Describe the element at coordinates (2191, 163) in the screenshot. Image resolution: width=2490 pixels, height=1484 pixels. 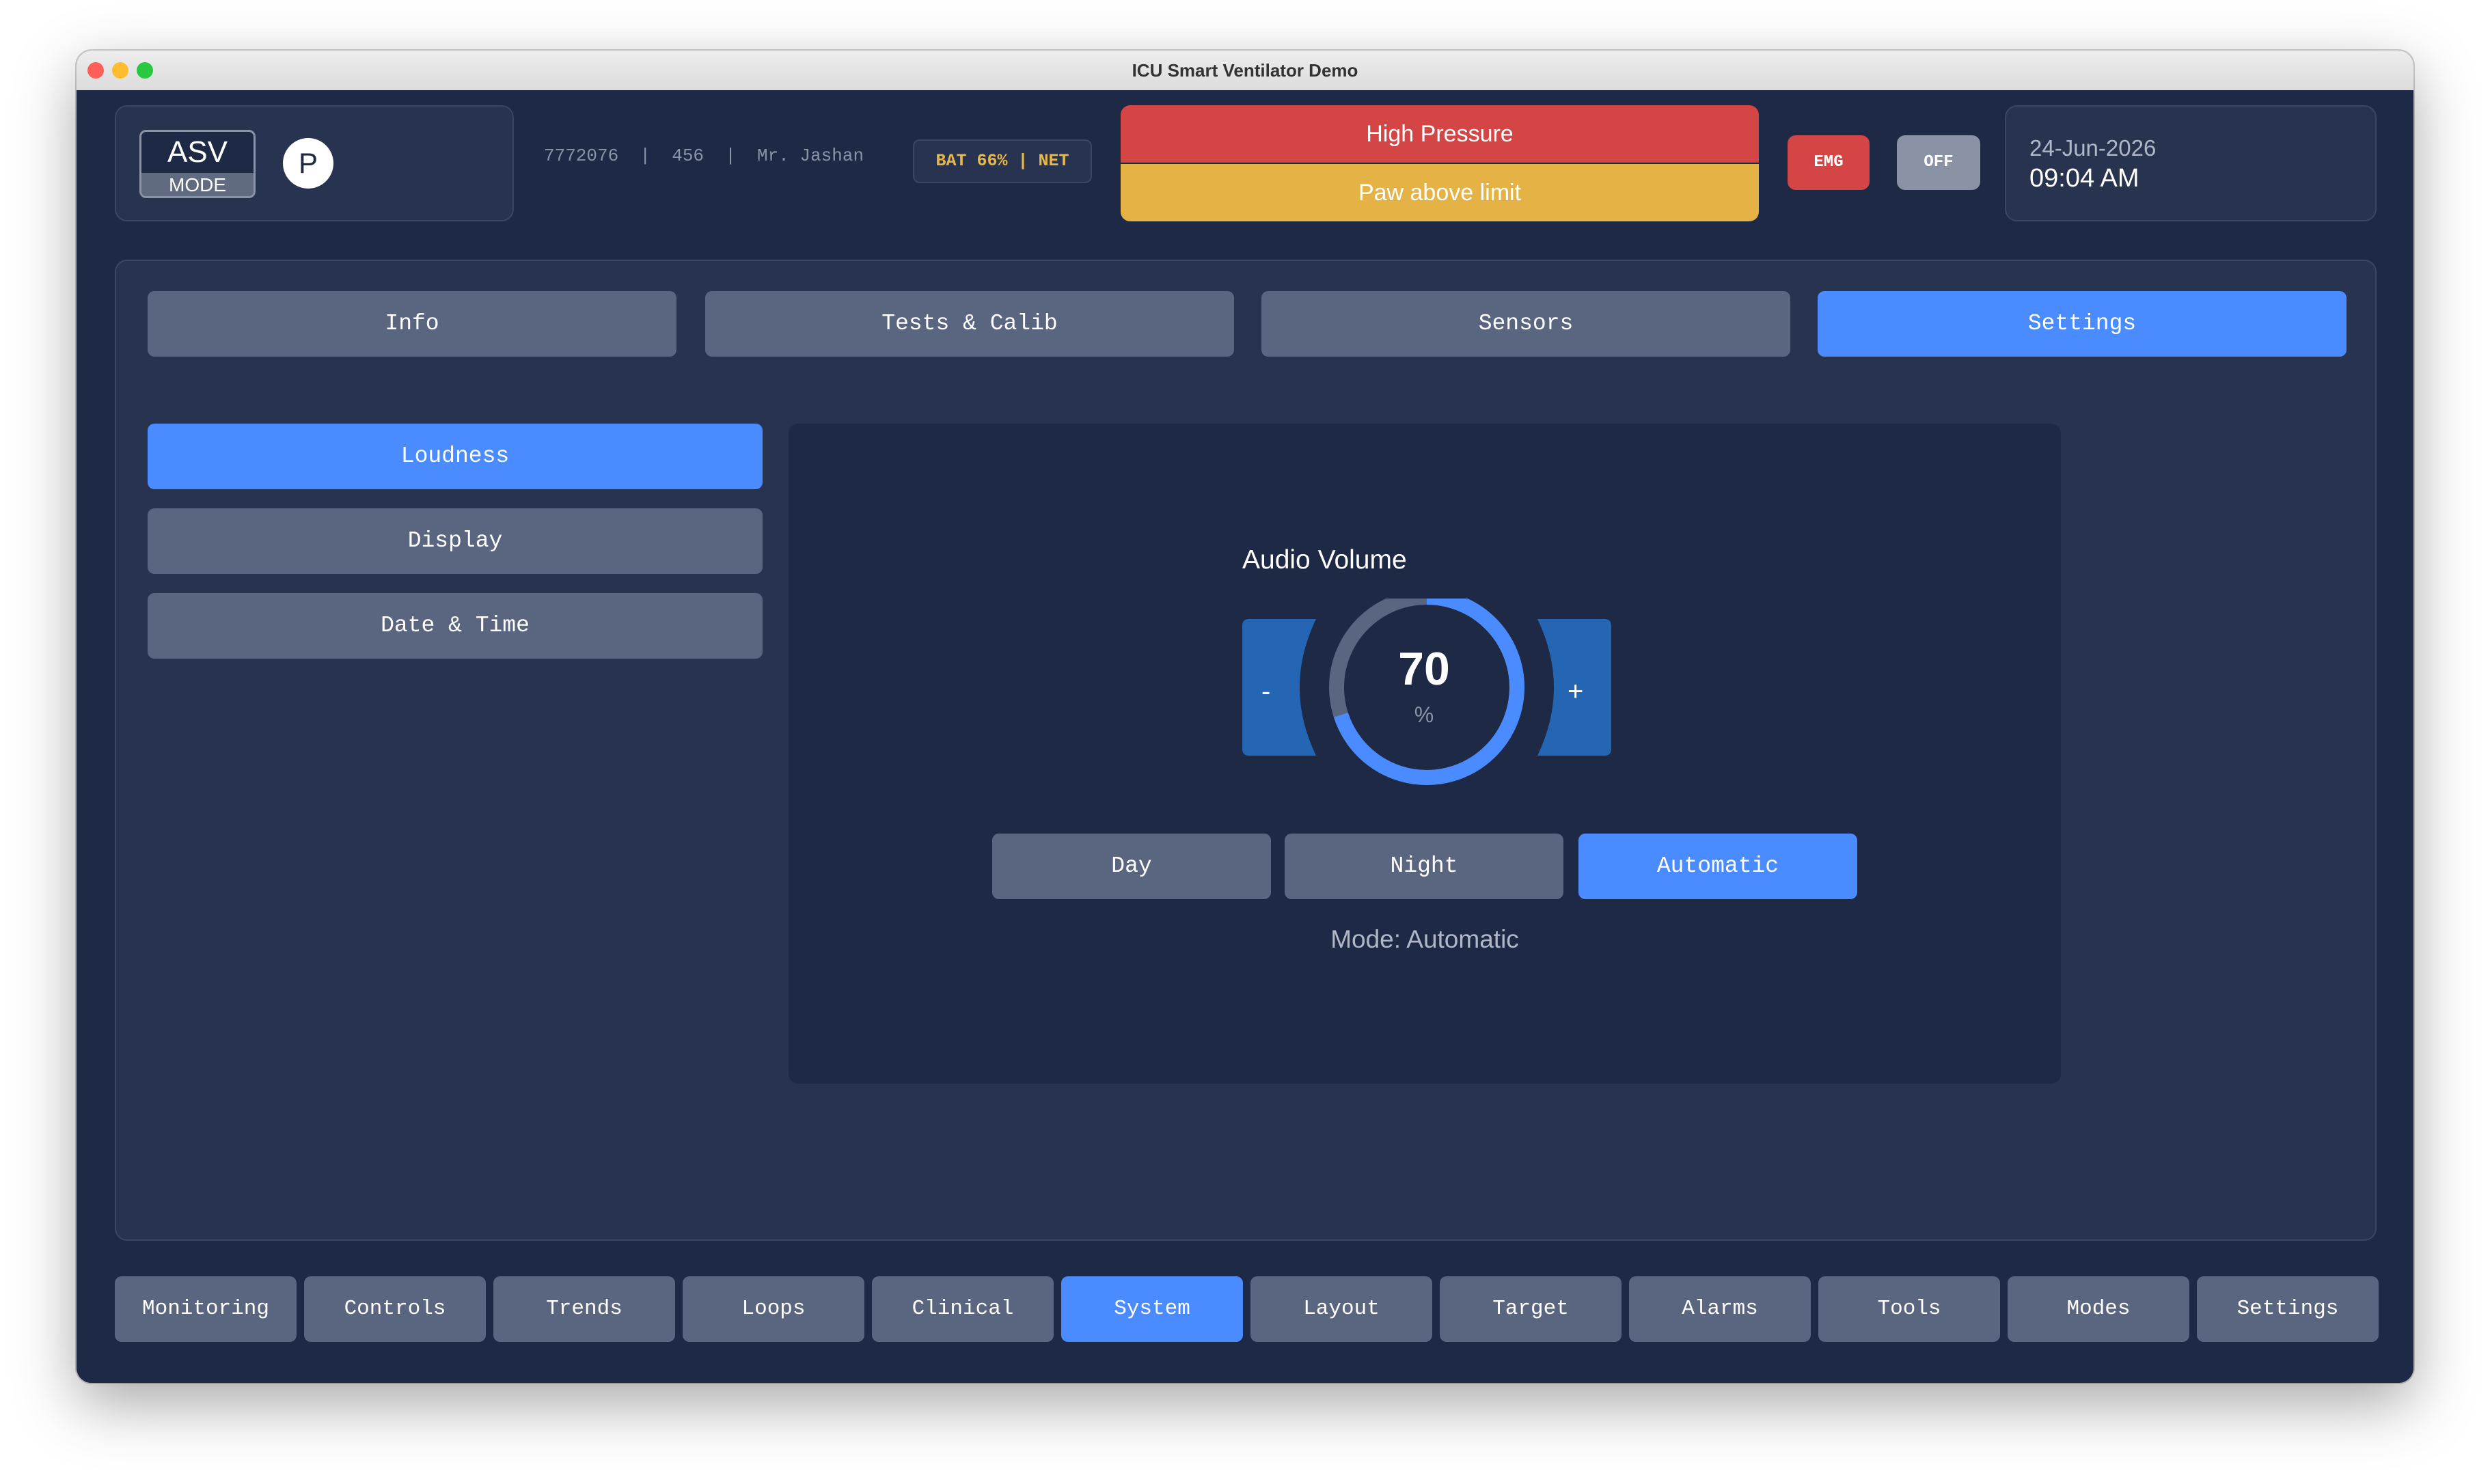
I see `datetime-panel: 24-Jun-2026 09:04 AM` at that location.